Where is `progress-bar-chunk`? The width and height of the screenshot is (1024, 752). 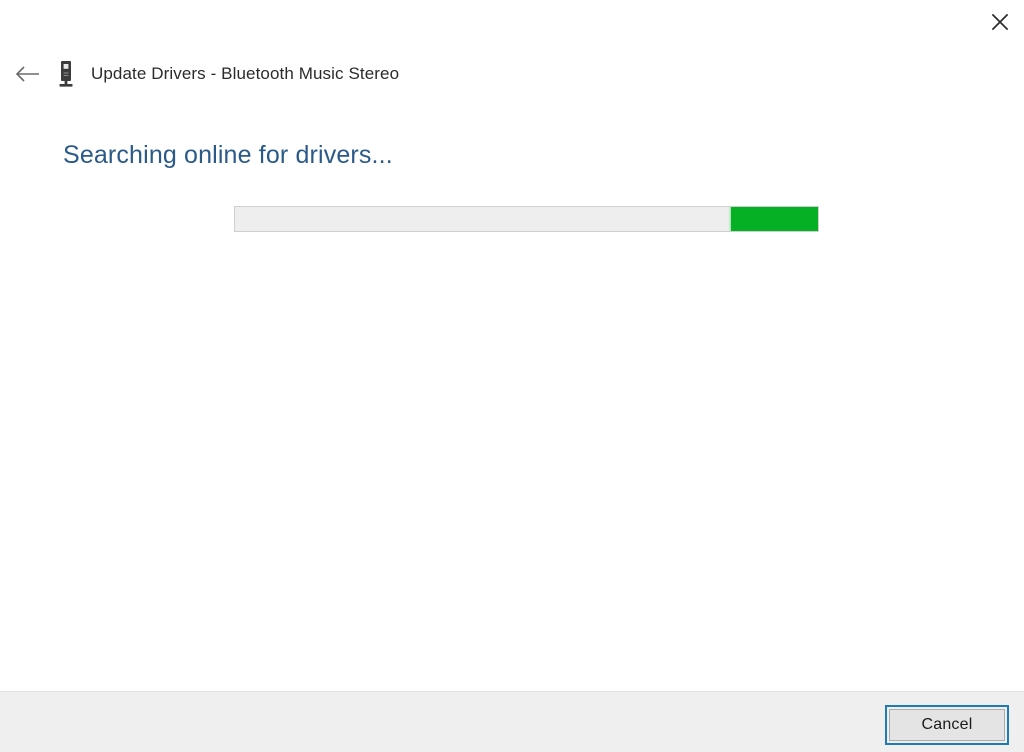 progress-bar-chunk is located at coordinates (774, 219).